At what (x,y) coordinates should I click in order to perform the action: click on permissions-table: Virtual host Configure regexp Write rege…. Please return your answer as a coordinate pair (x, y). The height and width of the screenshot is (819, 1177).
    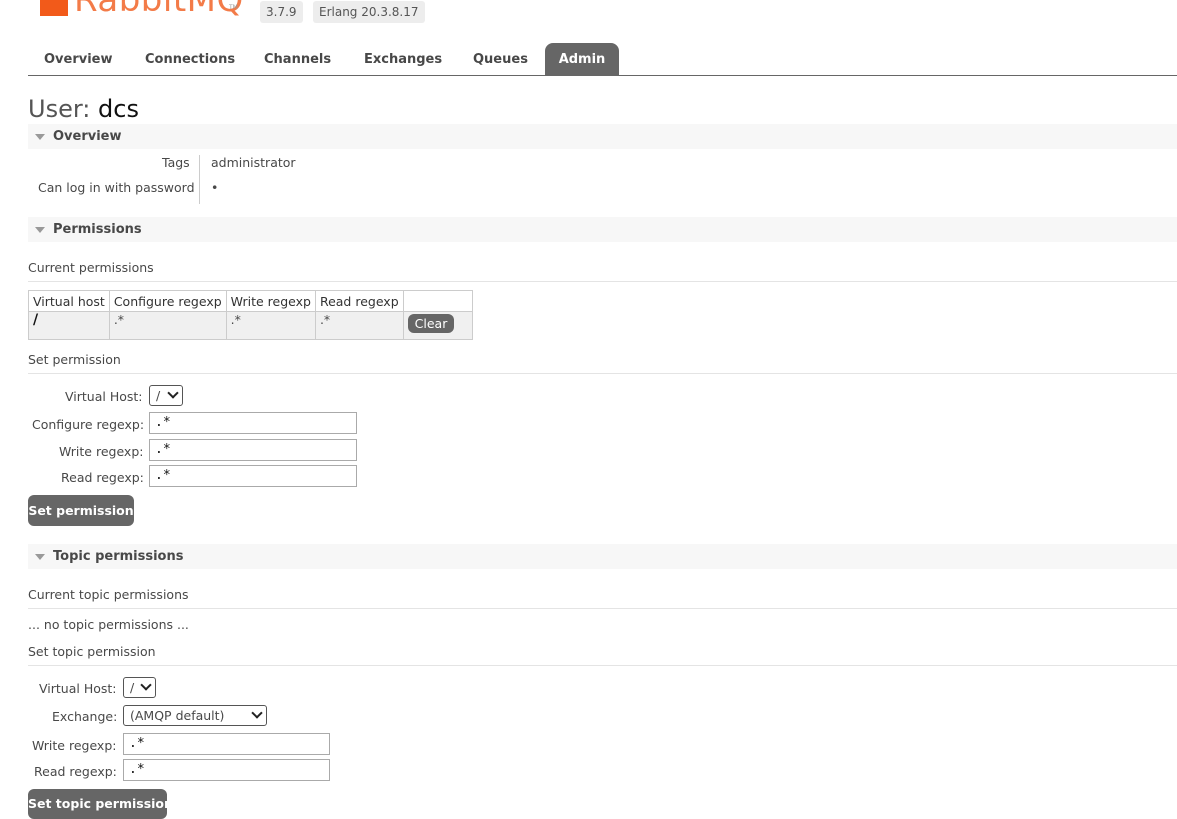
    Looking at the image, I should click on (250, 315).